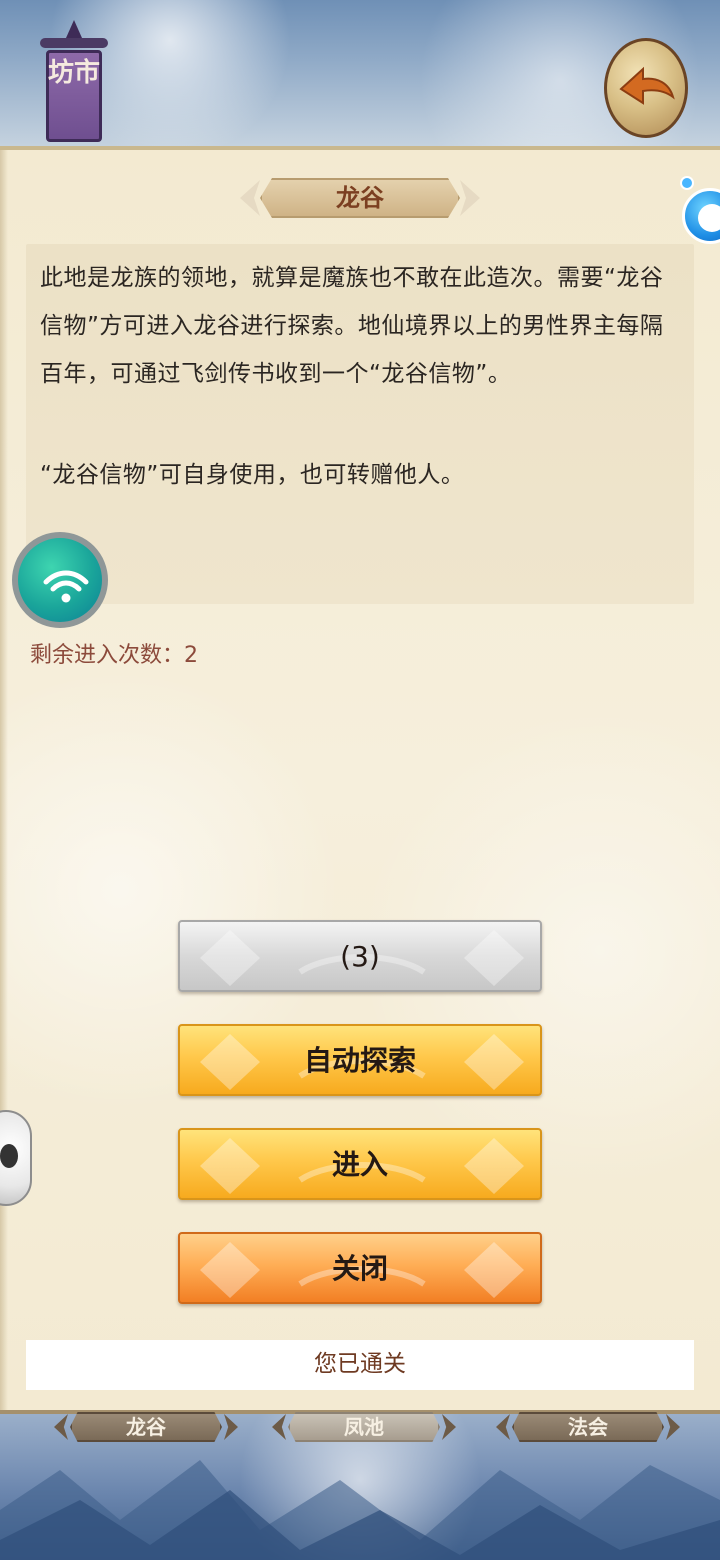 The height and width of the screenshot is (1560, 720). Describe the element at coordinates (9, 1156) in the screenshot. I see `panda-eye` at that location.